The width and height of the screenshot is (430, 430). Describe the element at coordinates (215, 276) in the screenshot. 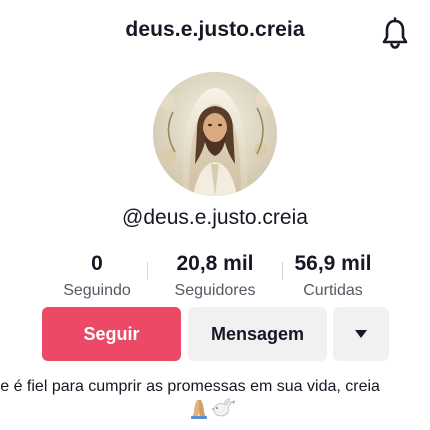

I see `stat-followers: 20,8 mil Seguidores` at that location.